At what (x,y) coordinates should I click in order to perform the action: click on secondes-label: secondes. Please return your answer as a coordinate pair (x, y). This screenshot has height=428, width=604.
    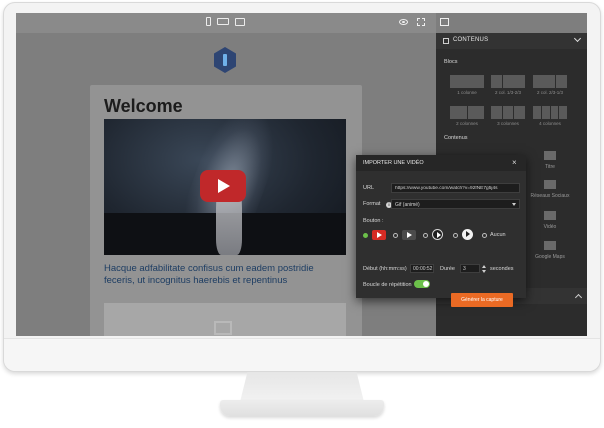
    Looking at the image, I should click on (502, 269).